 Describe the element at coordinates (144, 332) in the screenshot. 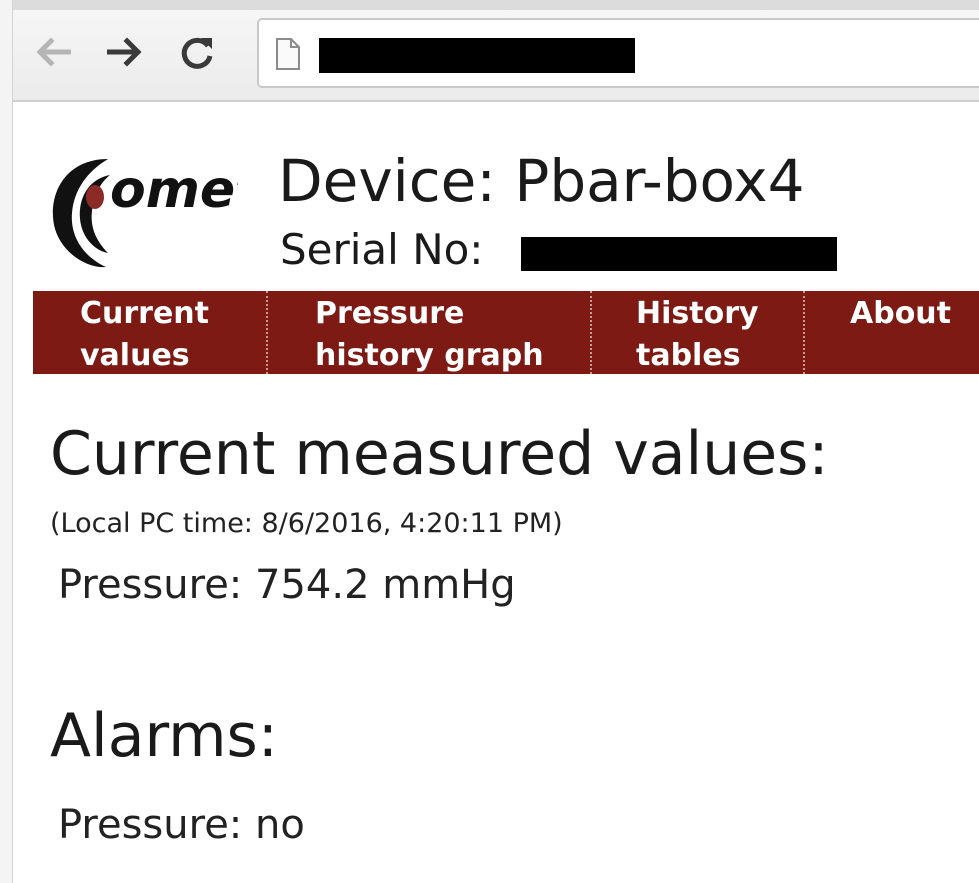

I see `nav-current-values: Current values` at that location.